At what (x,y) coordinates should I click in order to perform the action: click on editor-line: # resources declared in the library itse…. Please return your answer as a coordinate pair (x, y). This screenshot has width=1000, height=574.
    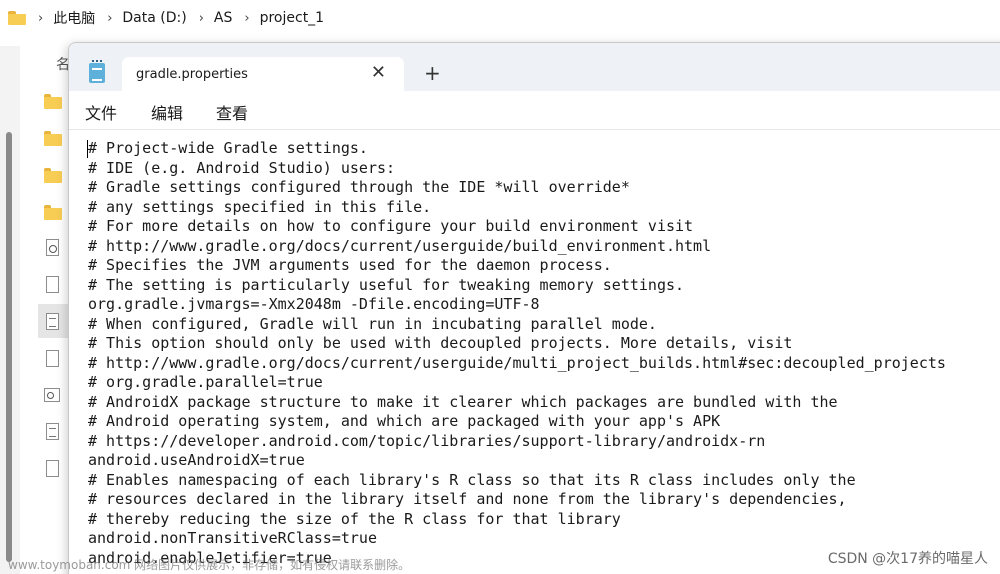
    Looking at the image, I should click on (517, 500).